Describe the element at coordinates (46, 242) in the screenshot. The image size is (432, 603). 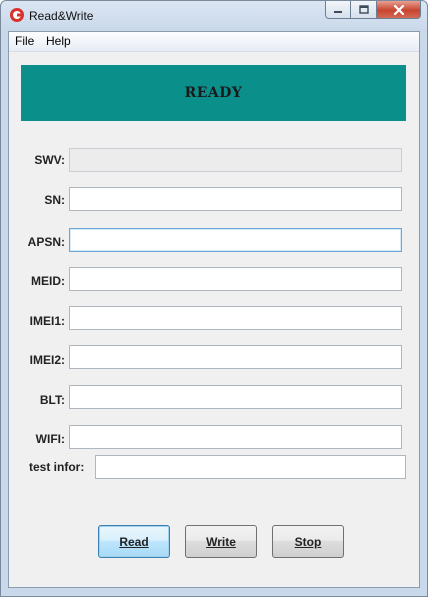
I see `apsn-label: APSN:` at that location.